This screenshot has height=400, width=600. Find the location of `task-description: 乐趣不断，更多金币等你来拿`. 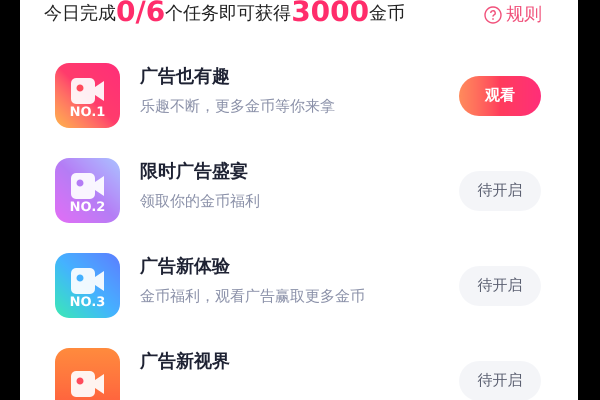

task-description: 乐趣不断，更多金币等你来拿 is located at coordinates (237, 106).